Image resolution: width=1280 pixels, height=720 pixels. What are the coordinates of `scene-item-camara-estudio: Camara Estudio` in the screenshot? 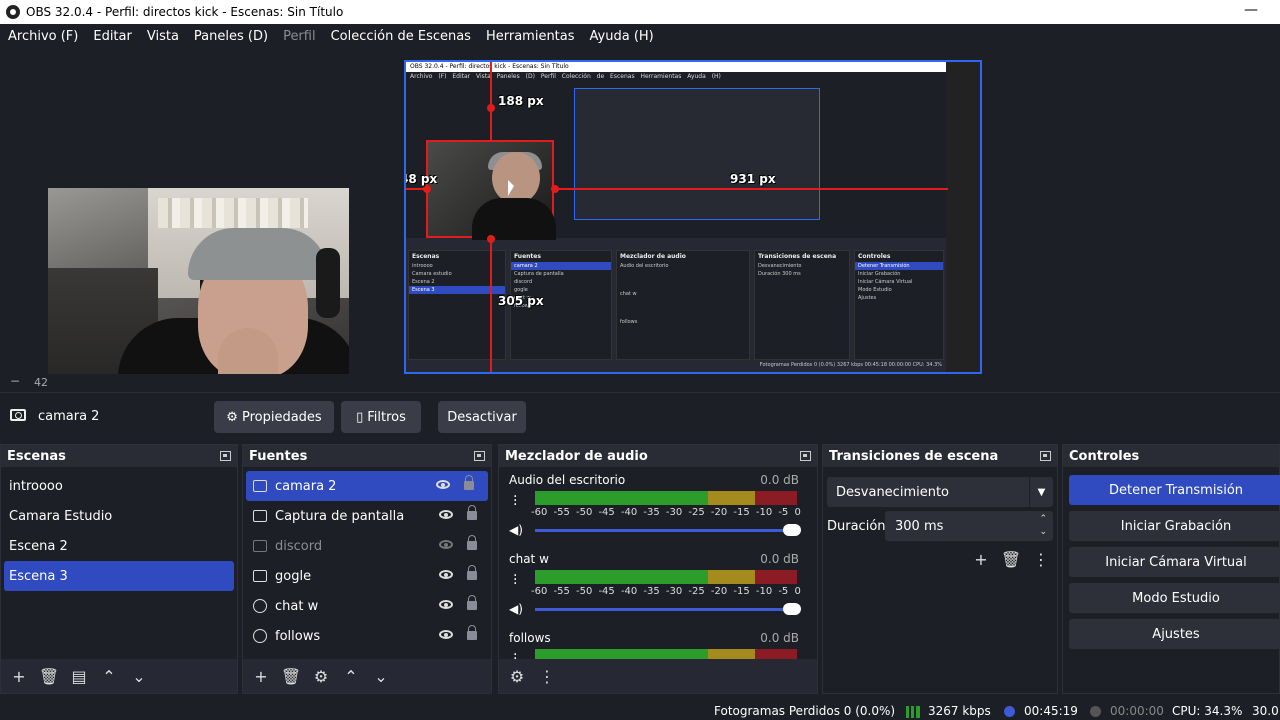 It's located at (119, 516).